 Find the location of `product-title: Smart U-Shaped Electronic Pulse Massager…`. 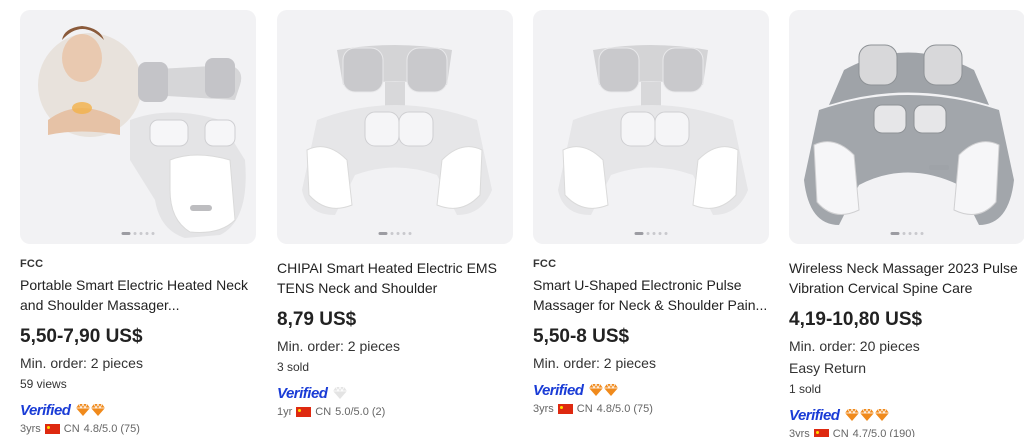

product-title: Smart U-Shaped Electronic Pulse Massager… is located at coordinates (651, 295).